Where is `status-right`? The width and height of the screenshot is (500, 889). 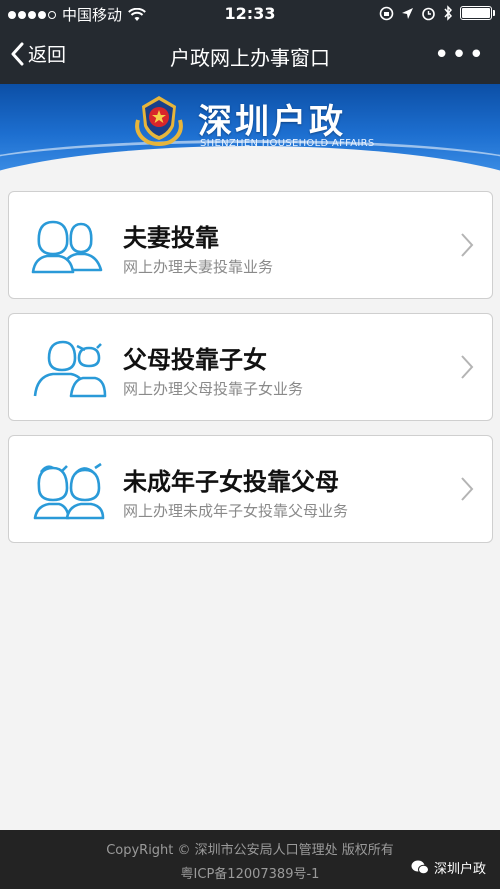 status-right is located at coordinates (437, 13).